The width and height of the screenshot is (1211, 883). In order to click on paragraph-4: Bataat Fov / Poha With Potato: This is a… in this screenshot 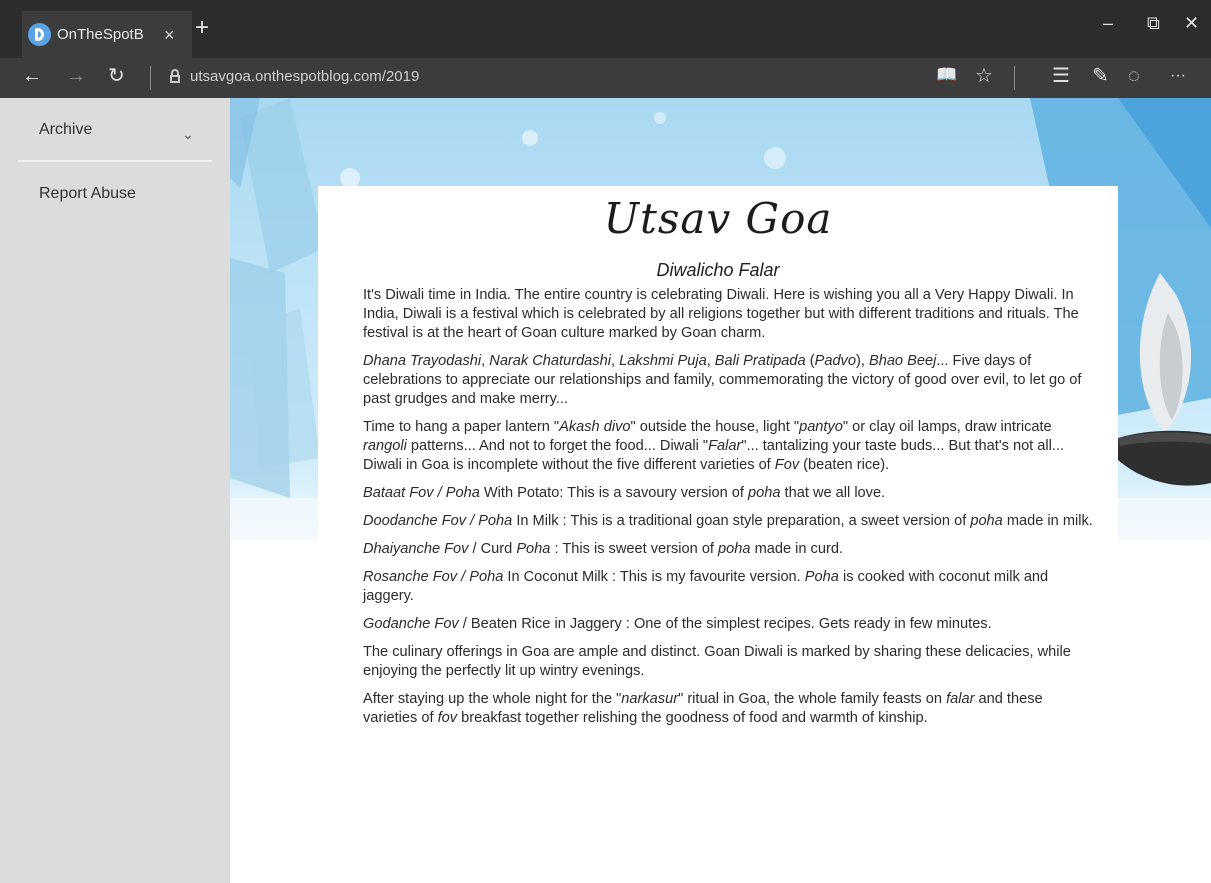, I will do `click(728, 493)`.